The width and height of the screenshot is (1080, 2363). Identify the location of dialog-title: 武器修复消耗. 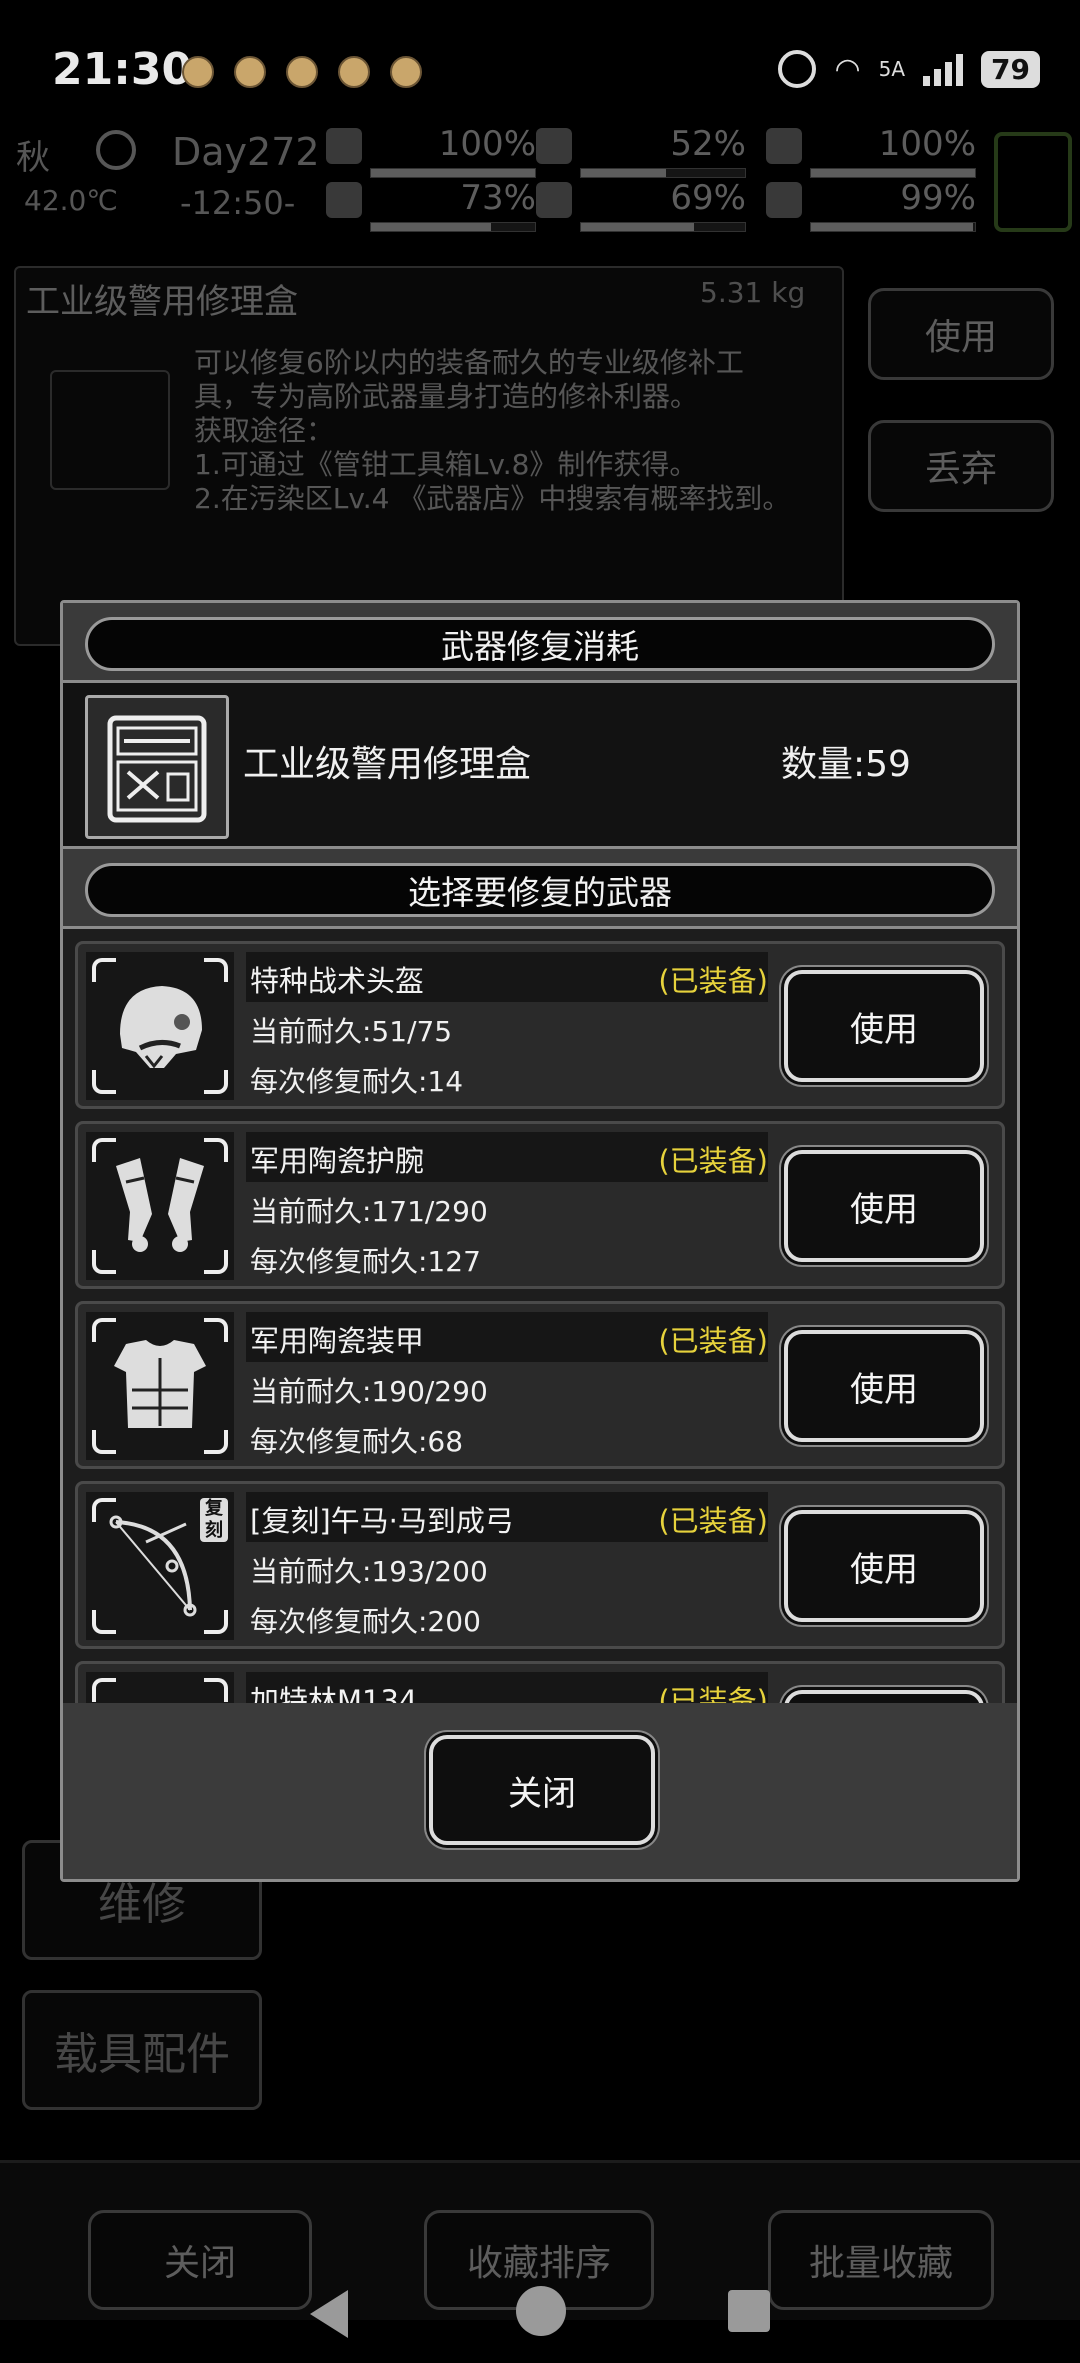
(540, 644).